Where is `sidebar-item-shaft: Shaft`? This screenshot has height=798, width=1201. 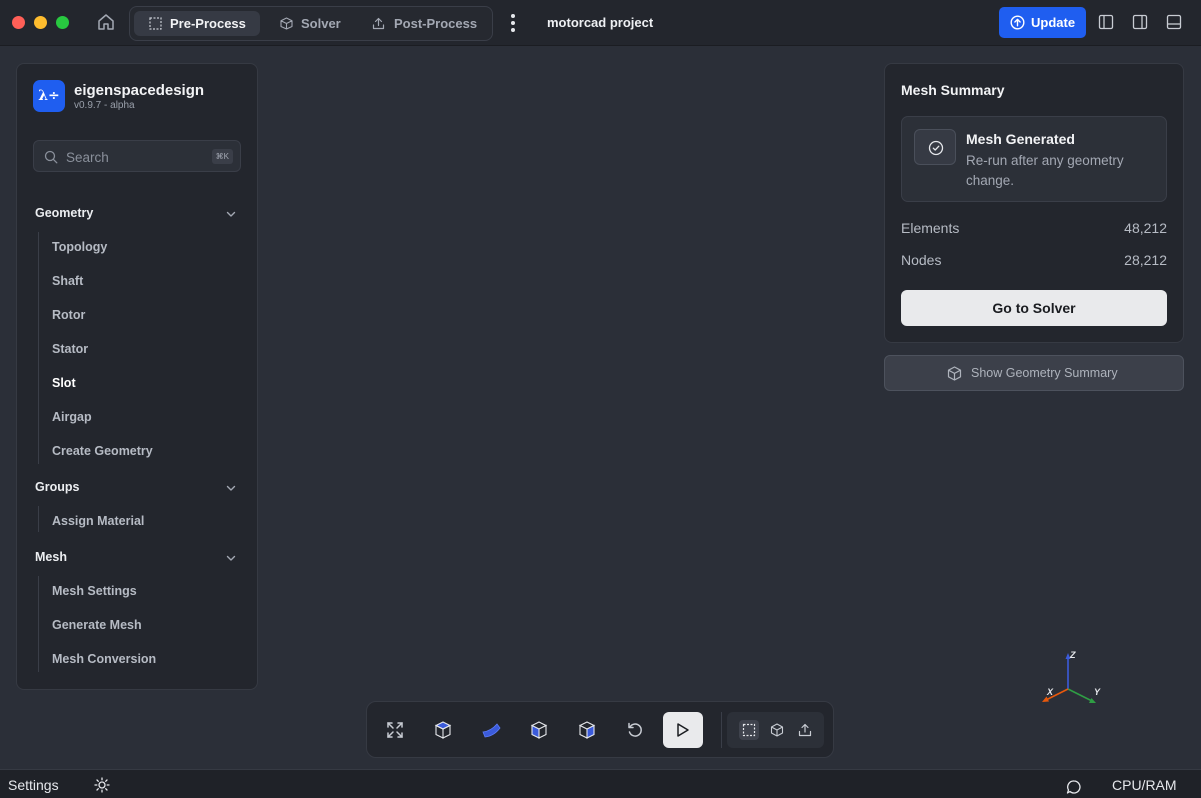
sidebar-item-shaft: Shaft is located at coordinates (67, 281).